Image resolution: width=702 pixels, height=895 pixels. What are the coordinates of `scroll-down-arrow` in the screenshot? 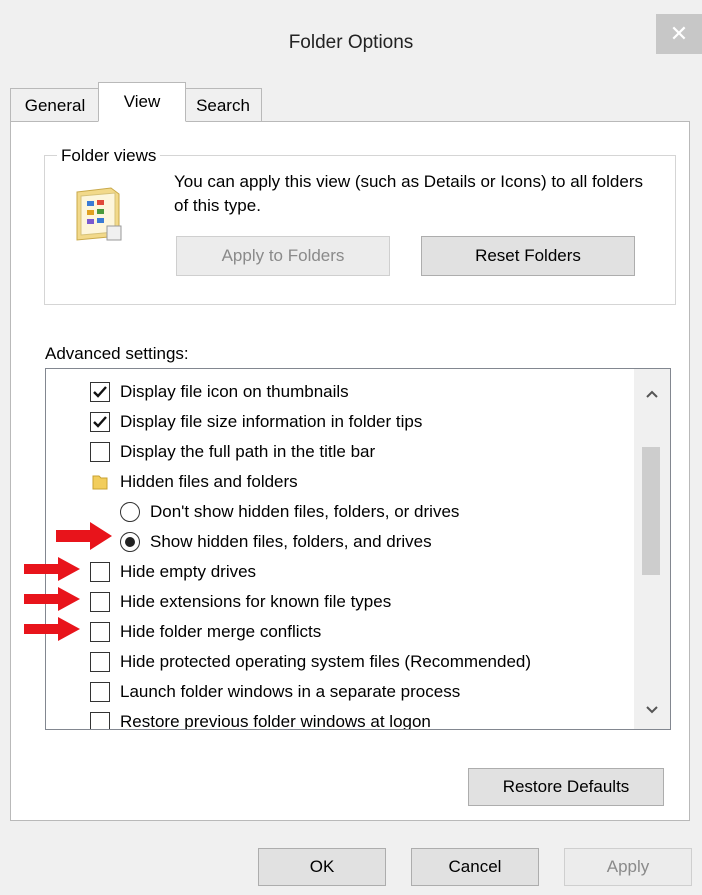 It's located at (652, 710).